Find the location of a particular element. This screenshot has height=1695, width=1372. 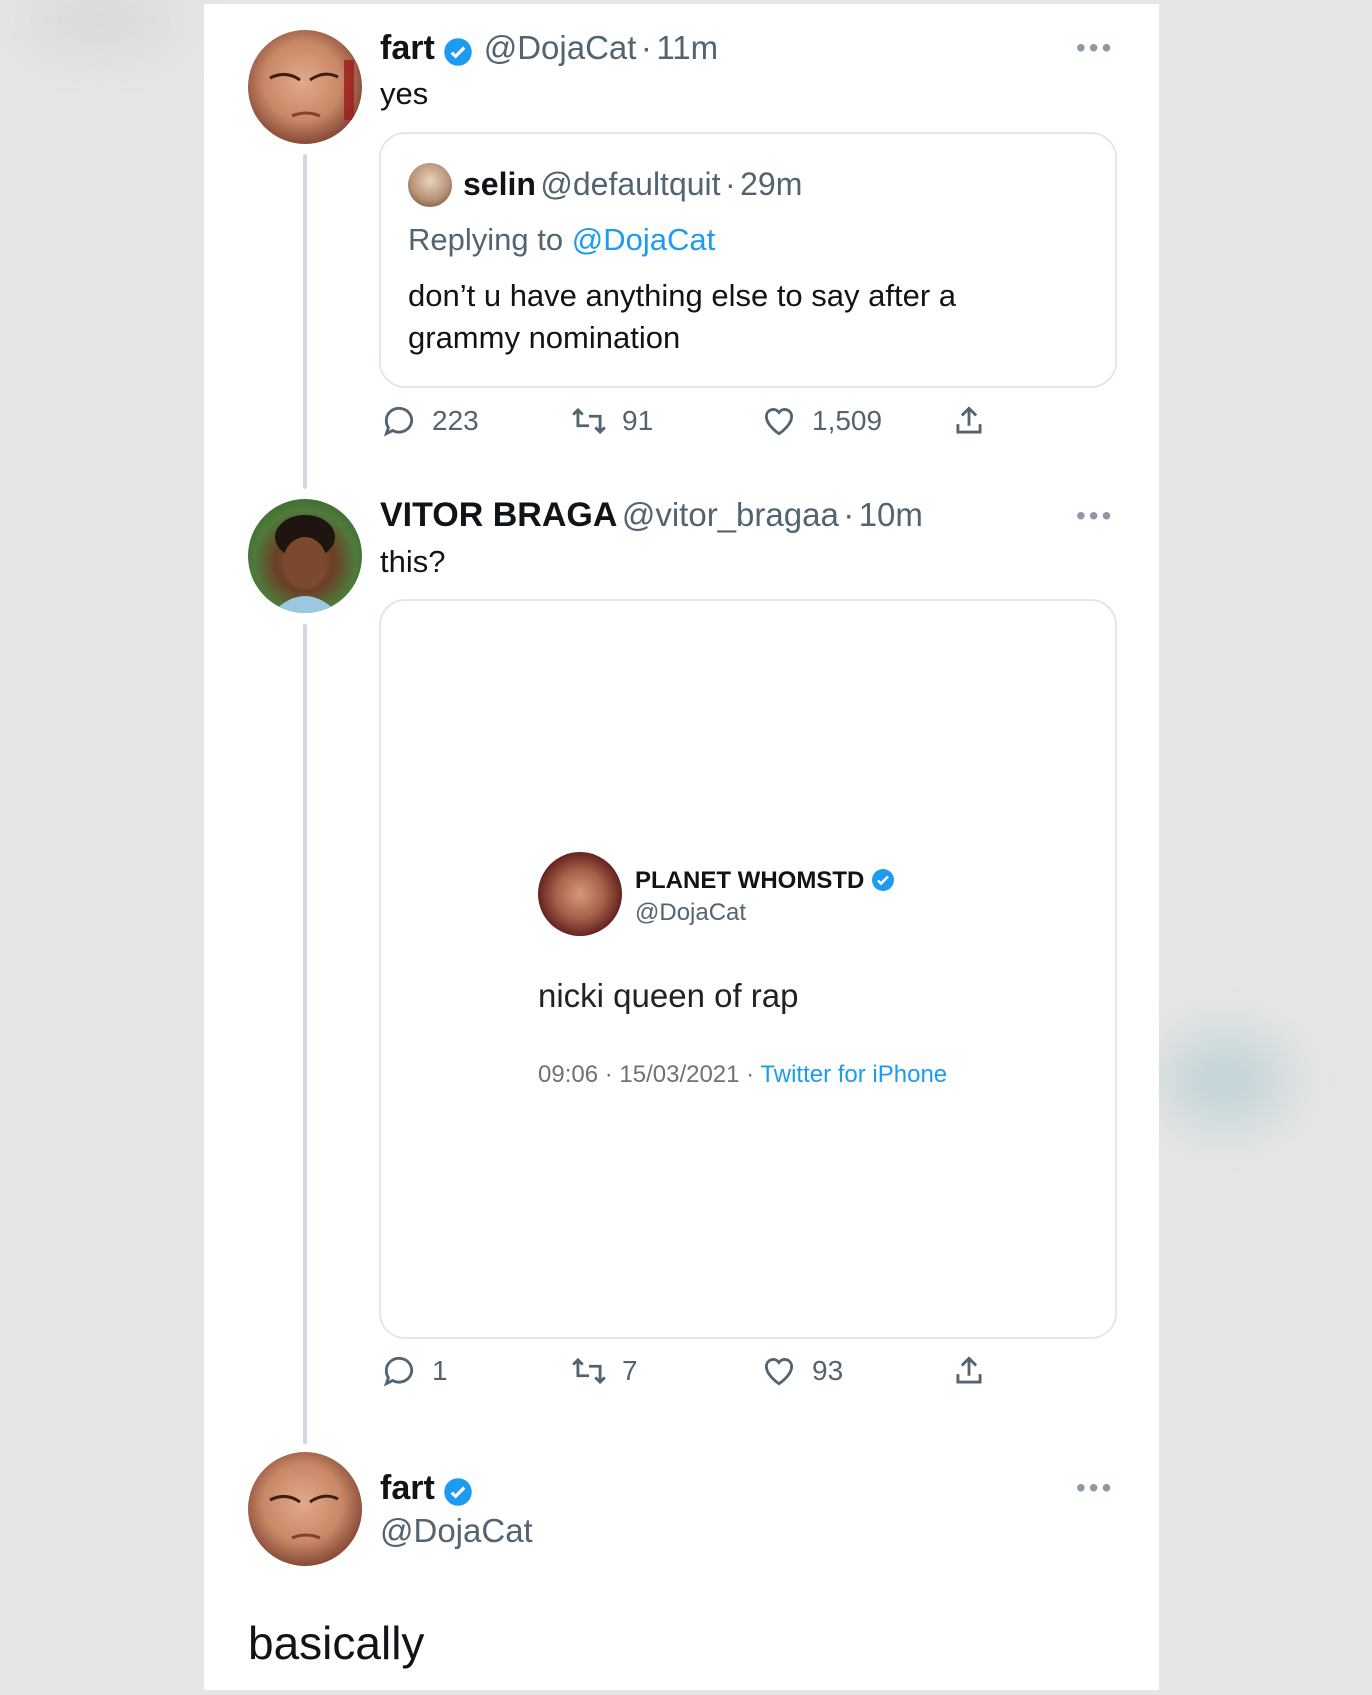

handle: @vitor_bragaa is located at coordinates (730, 514).